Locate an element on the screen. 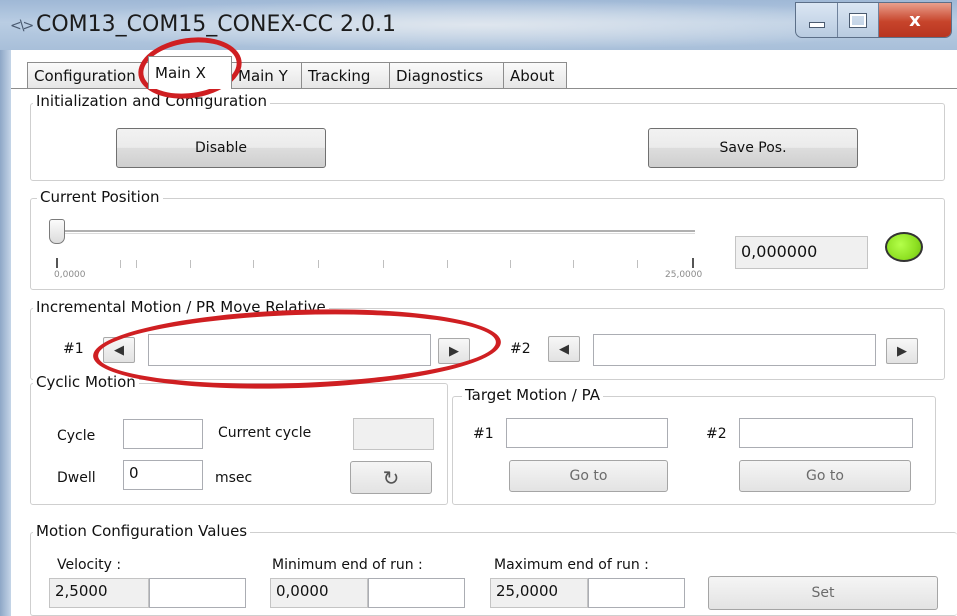  cycle-label: Cycle is located at coordinates (76, 436).